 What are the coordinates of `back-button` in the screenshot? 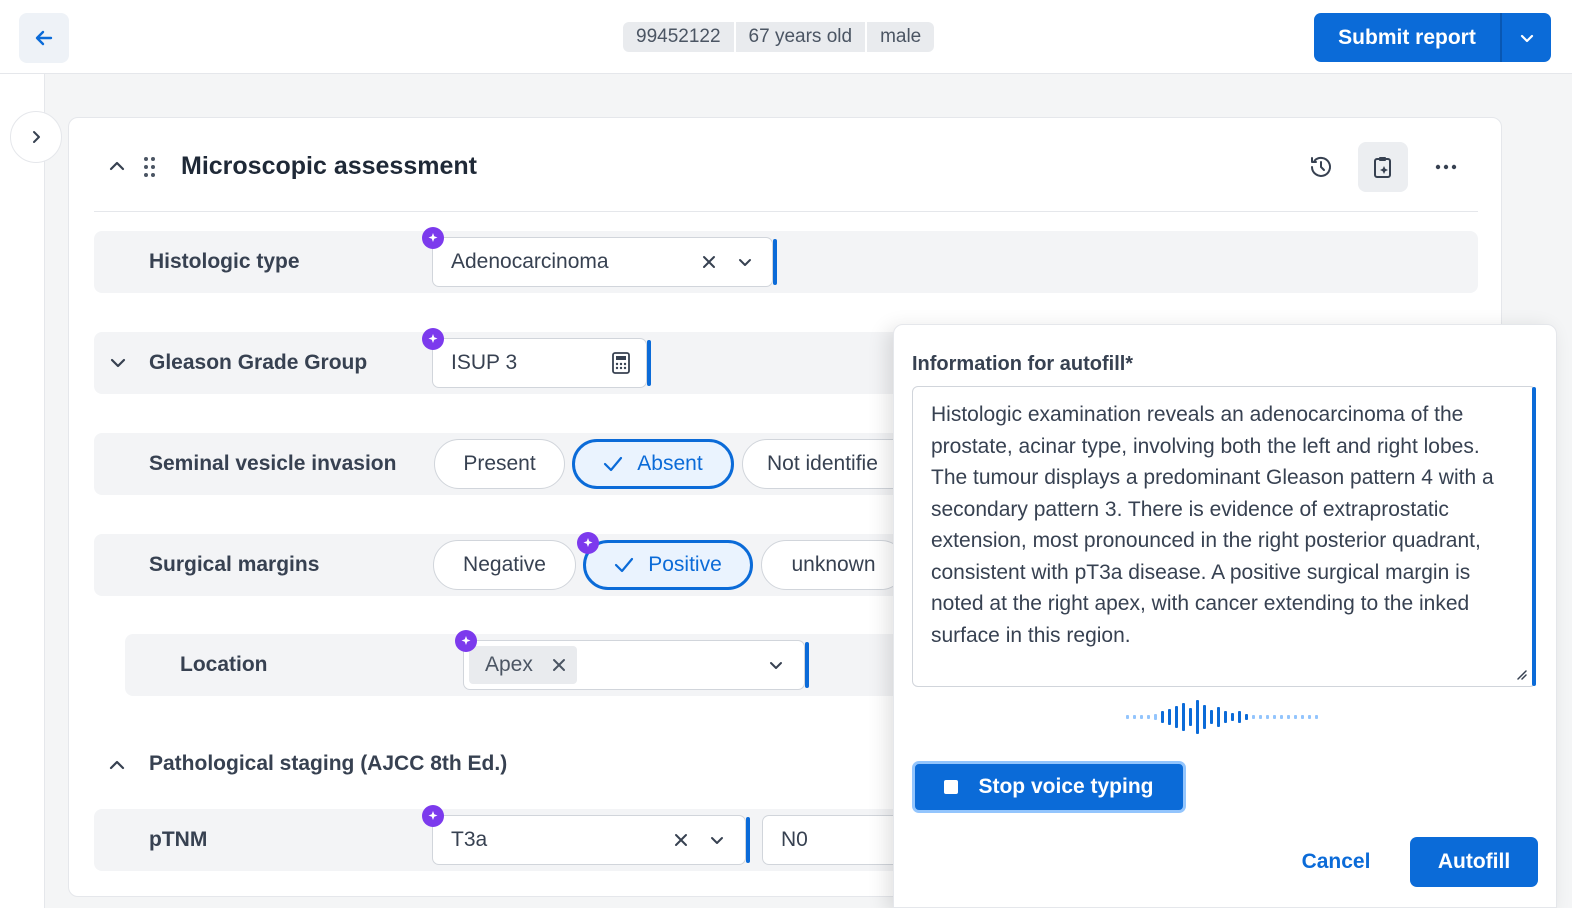 It's located at (44, 38).